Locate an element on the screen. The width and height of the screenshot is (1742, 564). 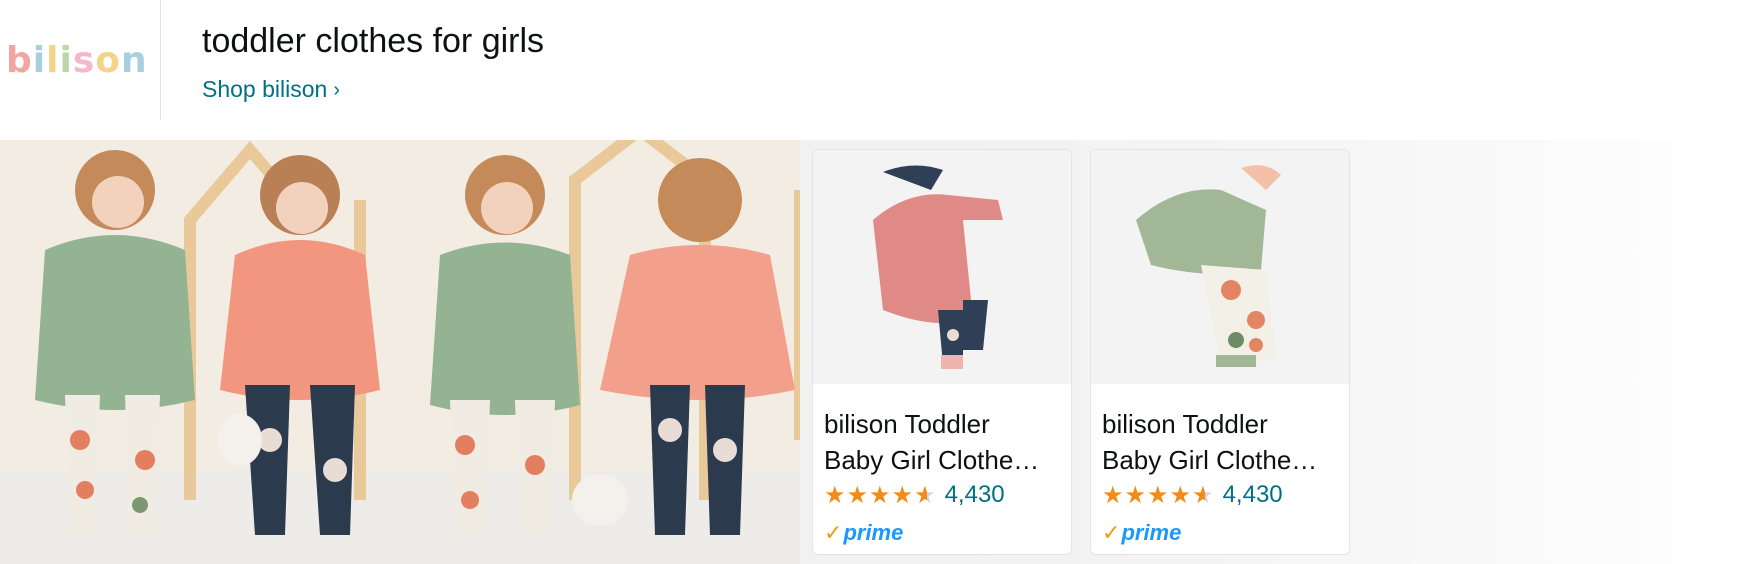
shop-brand-link: Shop bilison › is located at coordinates (271, 89).